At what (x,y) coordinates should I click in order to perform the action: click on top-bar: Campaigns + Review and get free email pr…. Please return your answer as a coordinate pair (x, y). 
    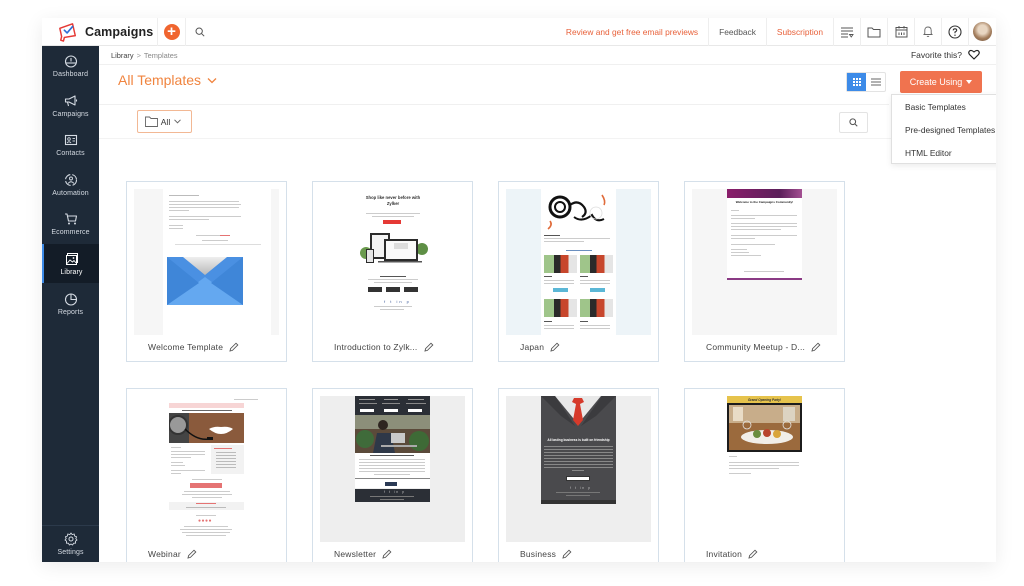
    Looking at the image, I should click on (519, 32).